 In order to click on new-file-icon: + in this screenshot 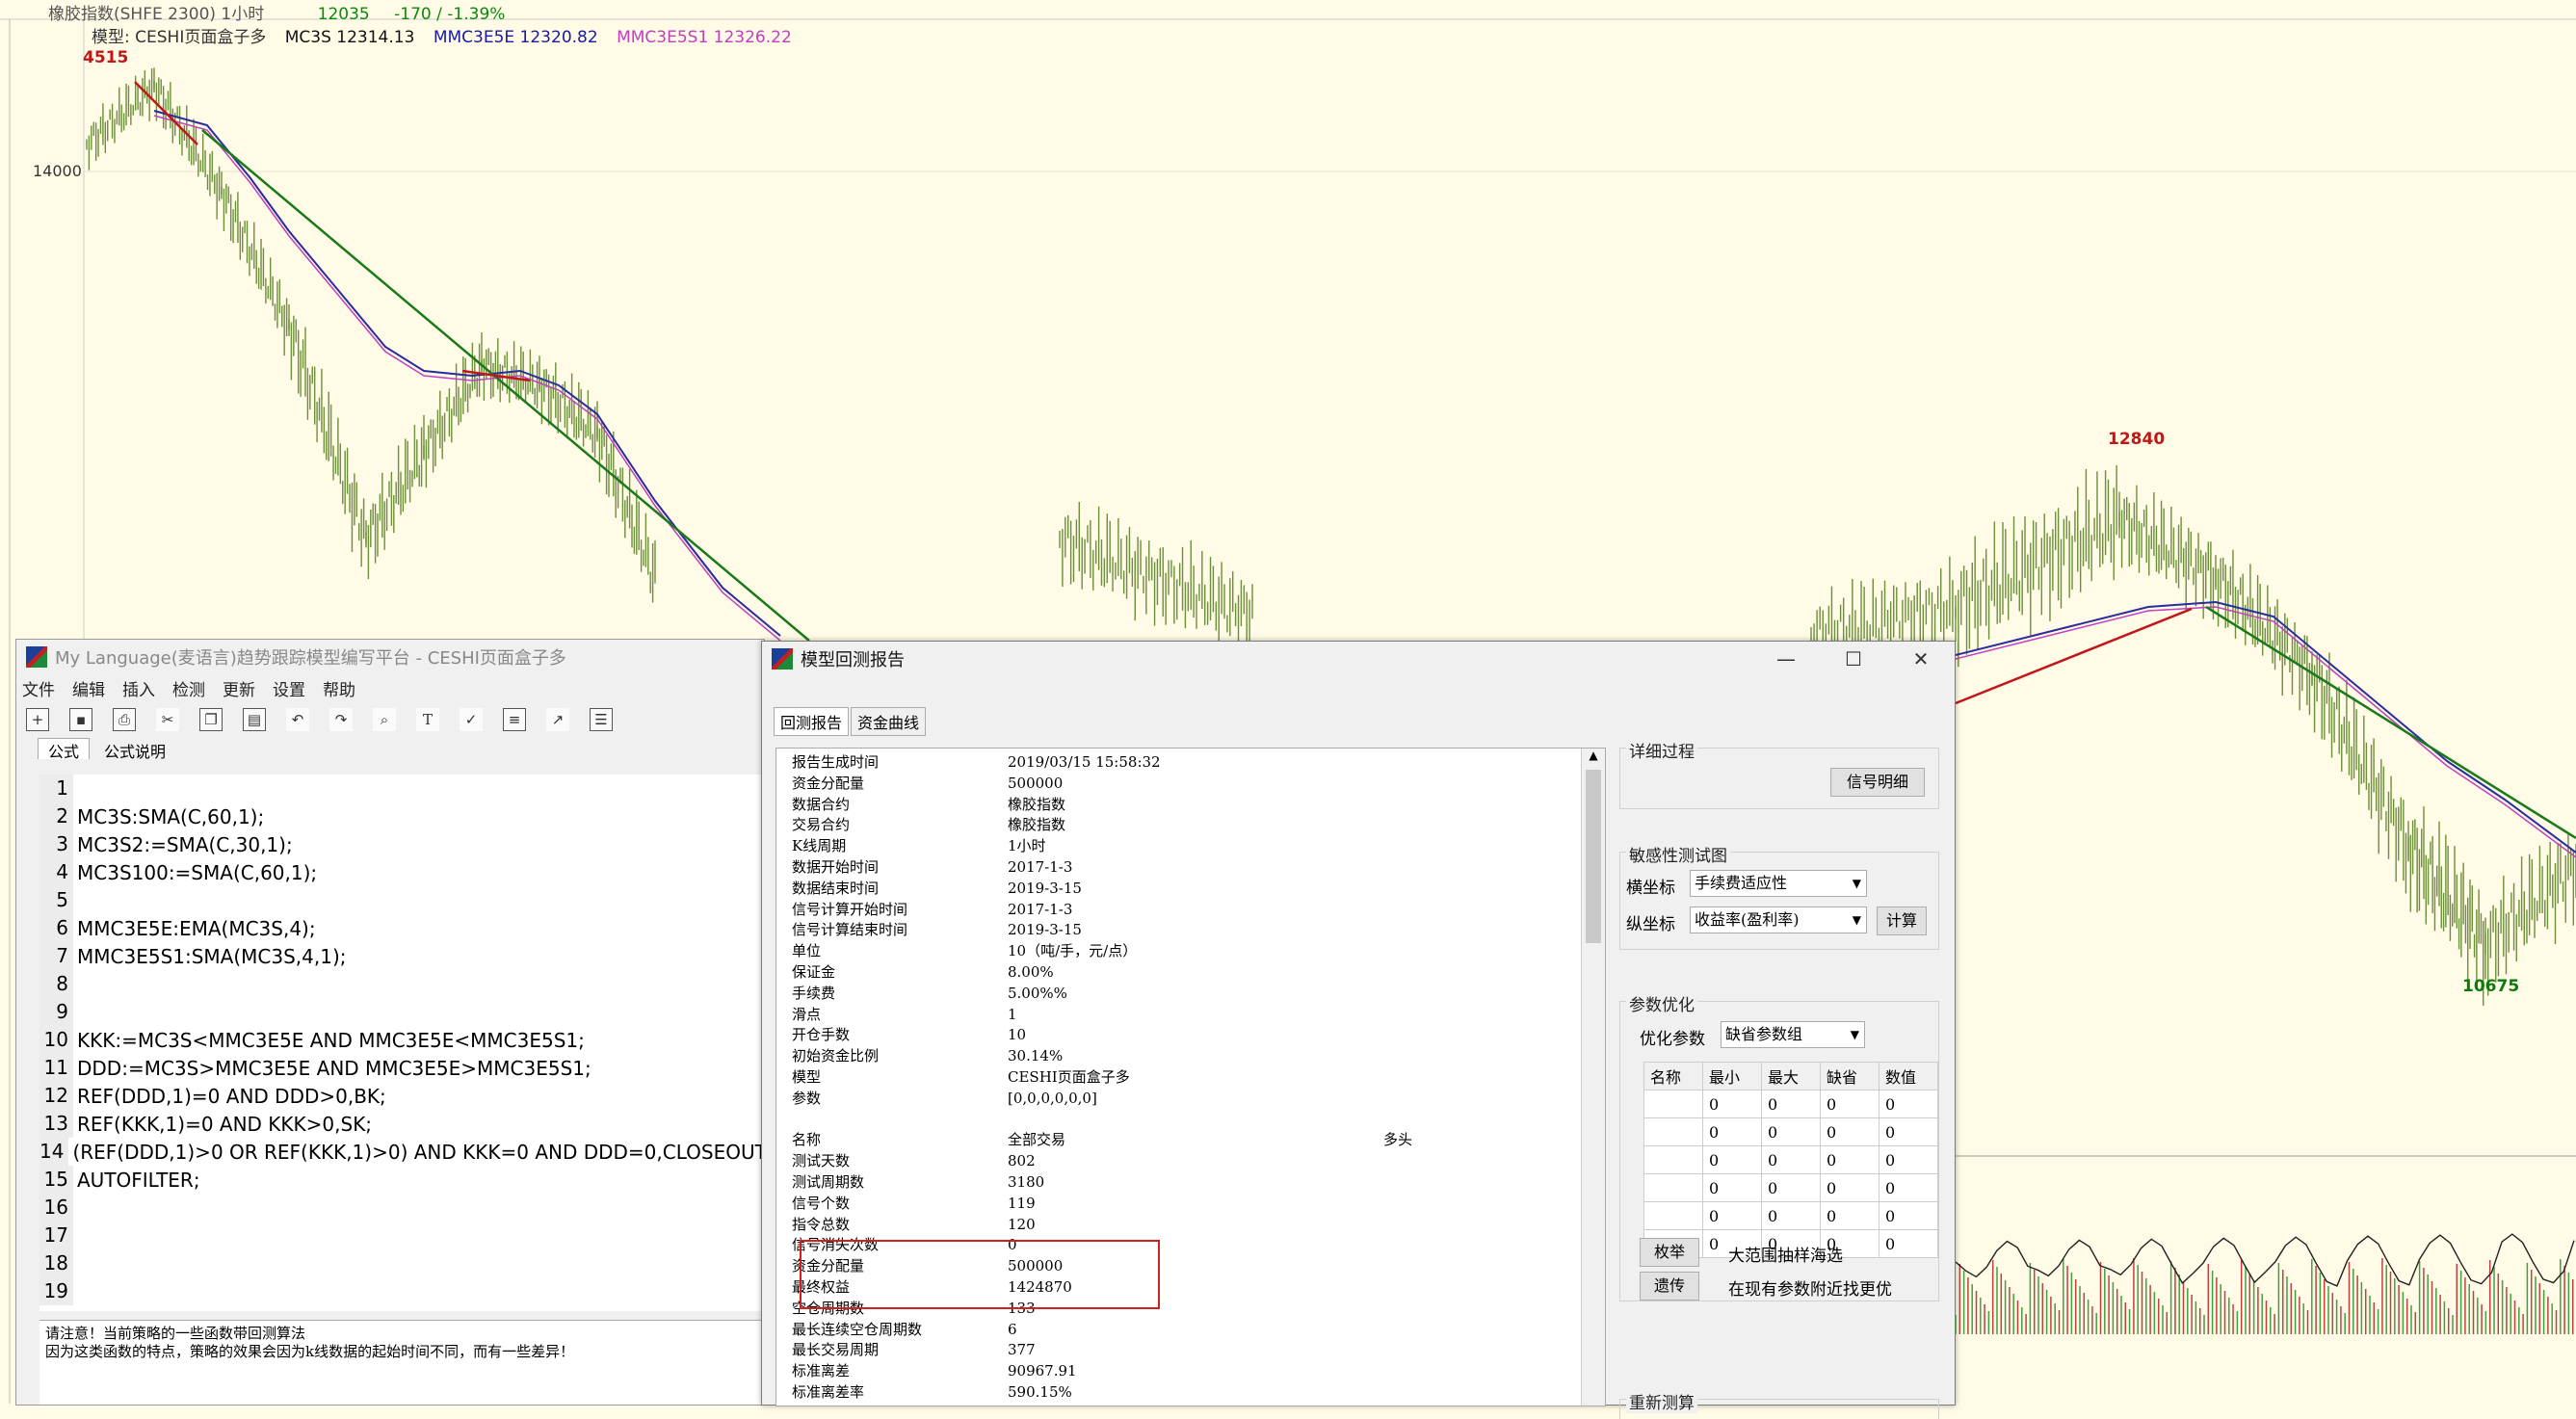, I will do `click(37, 719)`.